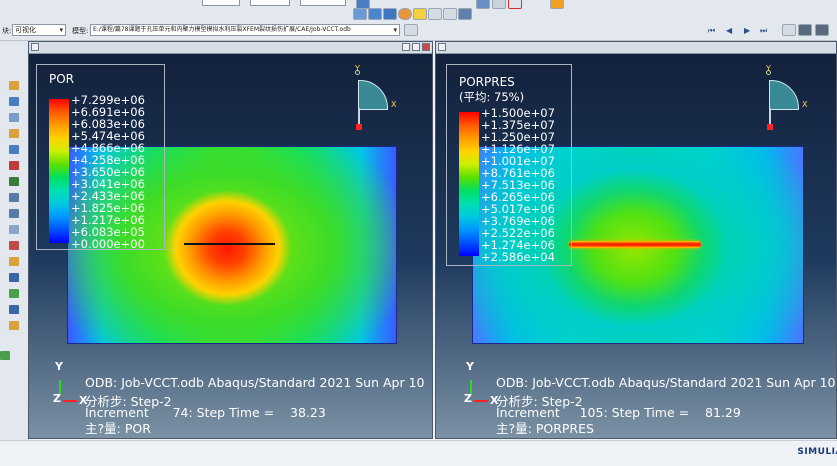  Describe the element at coordinates (70, 401) in the screenshot. I see `axis-x-arrow` at that location.